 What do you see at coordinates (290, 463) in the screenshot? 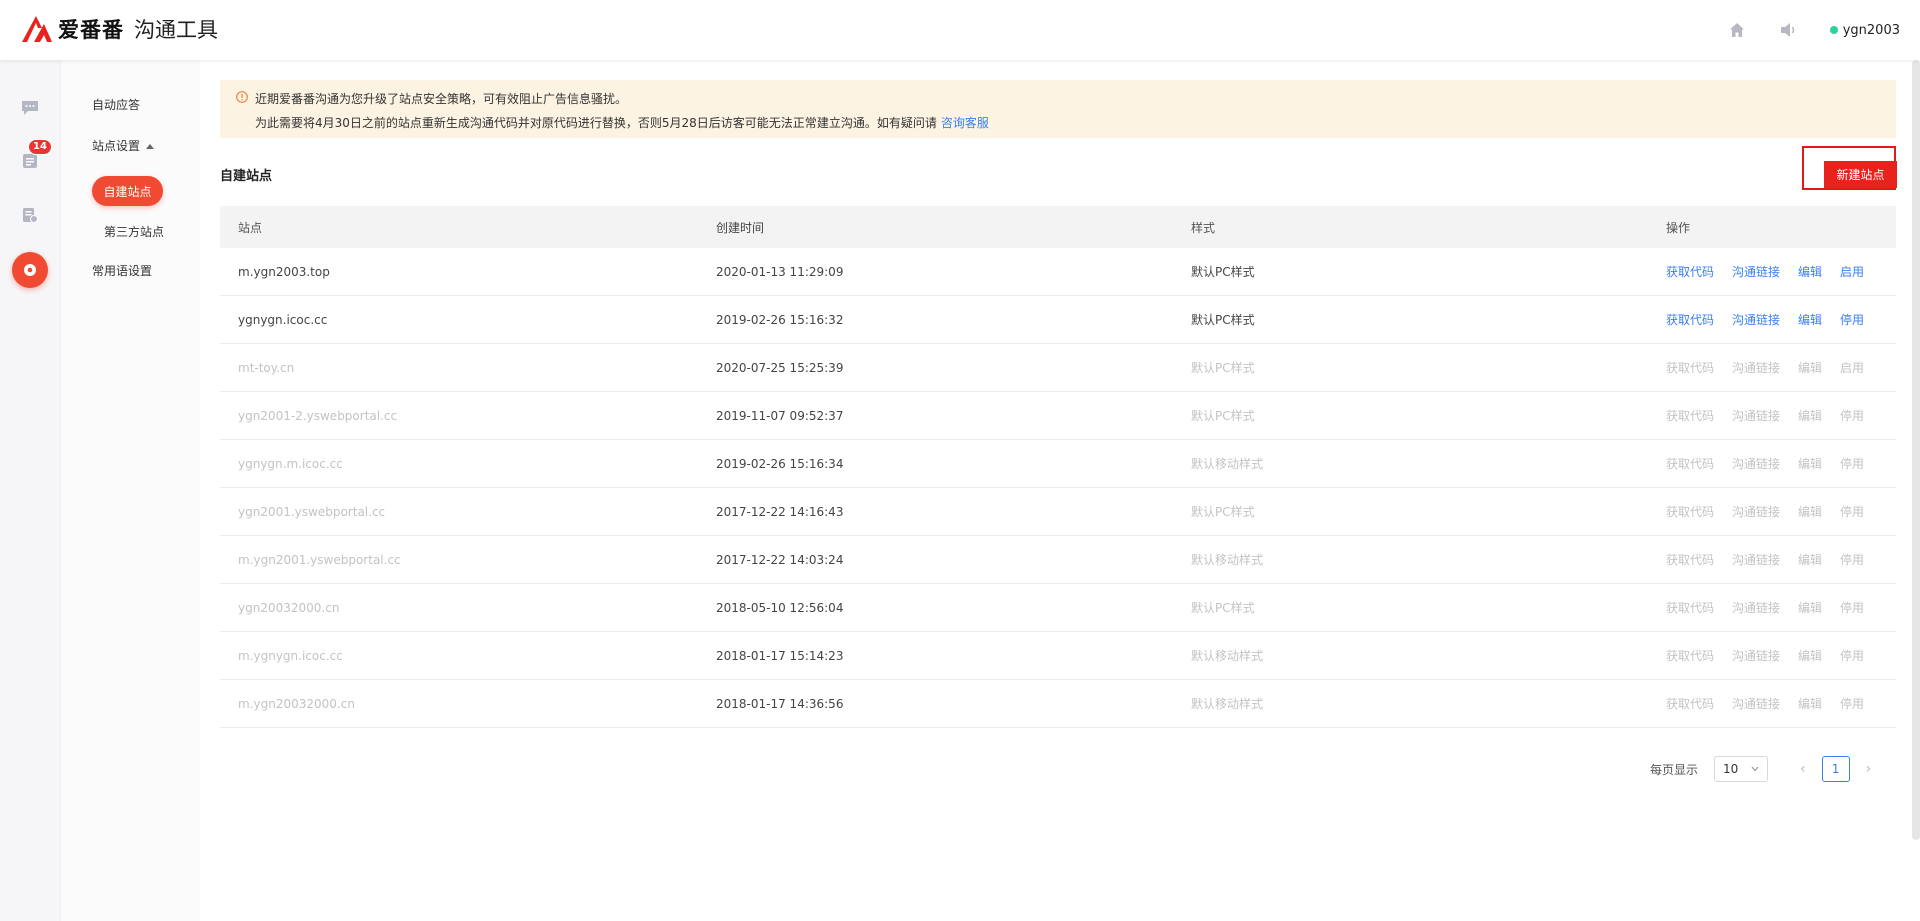
I see `site-domain: ygnygn.m.icoc.cc` at bounding box center [290, 463].